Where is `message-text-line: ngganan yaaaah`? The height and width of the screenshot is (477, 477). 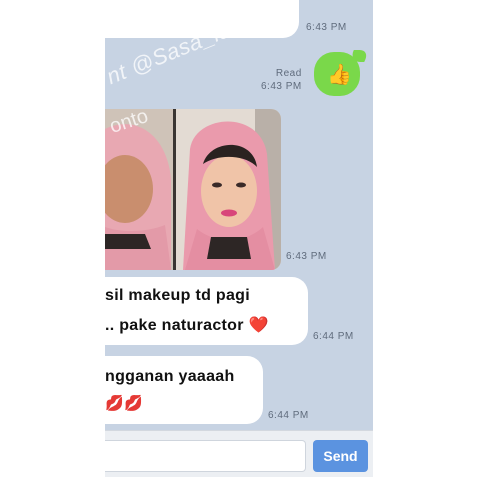
message-text-line: ngganan yaaaah is located at coordinates (170, 376).